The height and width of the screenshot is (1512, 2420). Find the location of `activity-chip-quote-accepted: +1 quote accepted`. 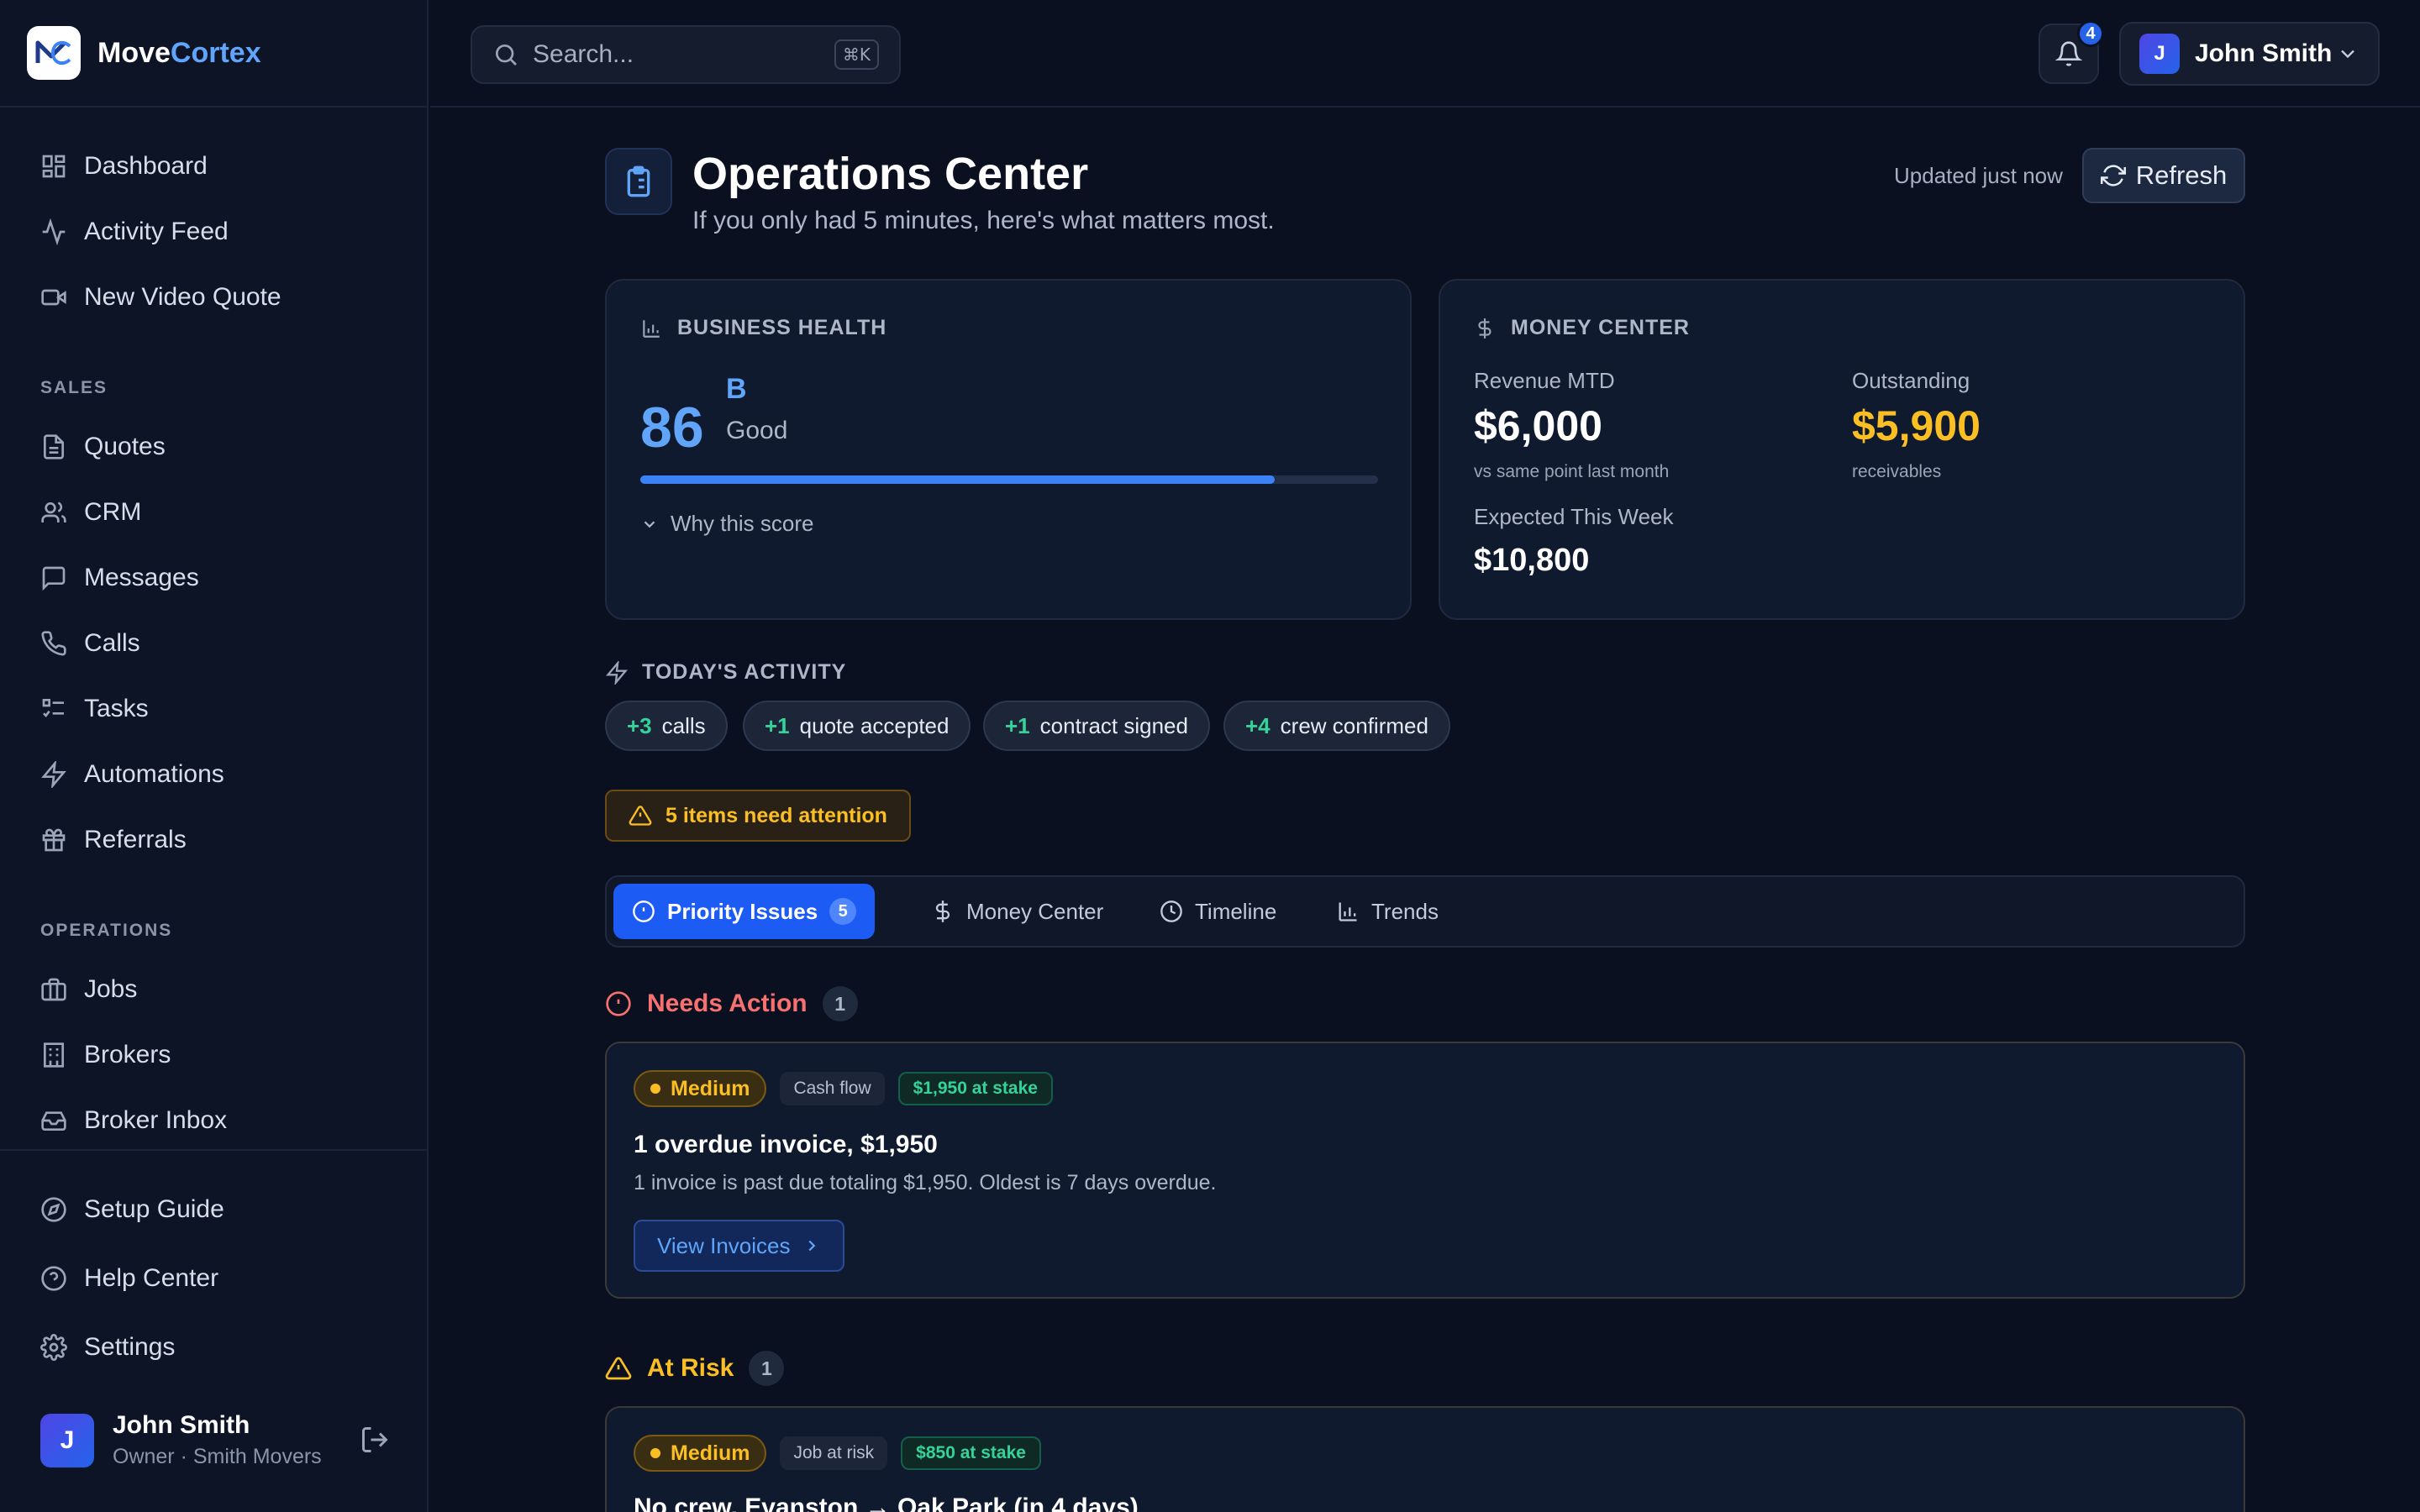

activity-chip-quote-accepted: +1 quote accepted is located at coordinates (857, 726).